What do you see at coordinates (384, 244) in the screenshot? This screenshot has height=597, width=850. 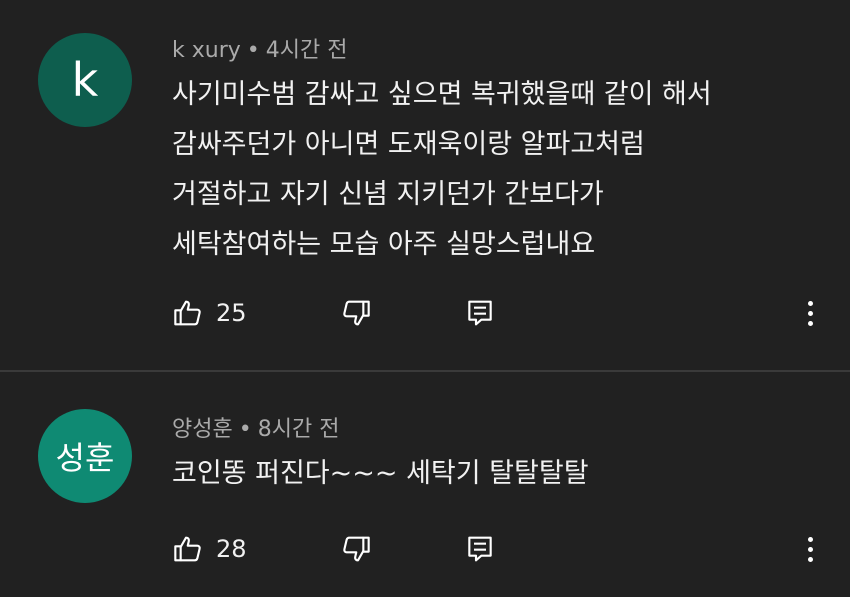 I see `comment-line: 세탁참여하는 모습 아주 실망스럽내요` at bounding box center [384, 244].